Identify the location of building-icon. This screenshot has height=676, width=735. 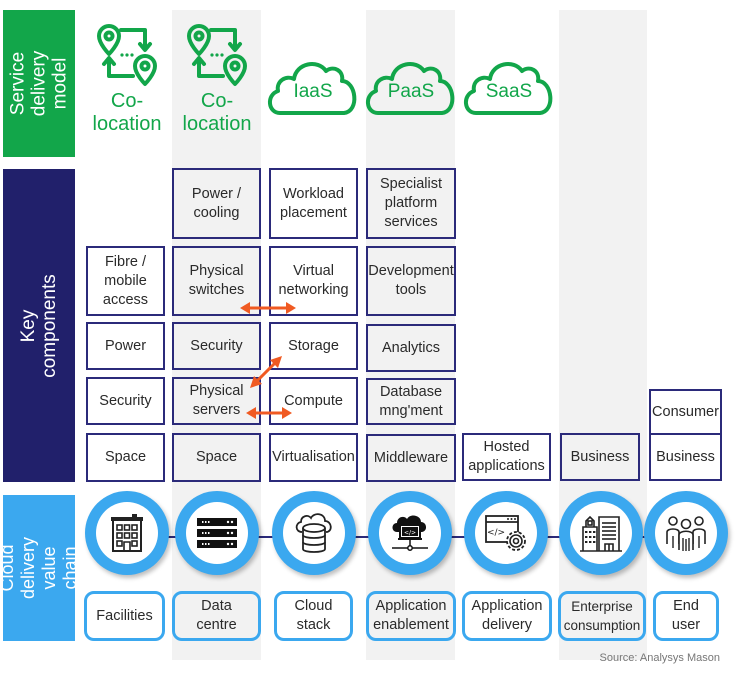
(127, 533).